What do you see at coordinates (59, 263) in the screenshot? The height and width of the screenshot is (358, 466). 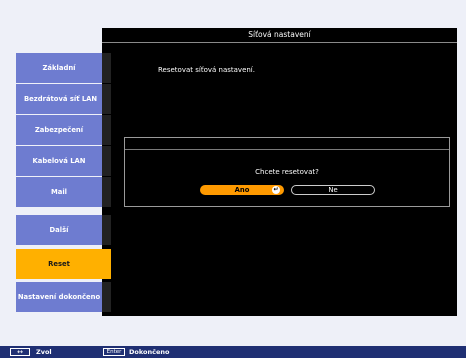 I see `menu-item-label: Reset` at bounding box center [59, 263].